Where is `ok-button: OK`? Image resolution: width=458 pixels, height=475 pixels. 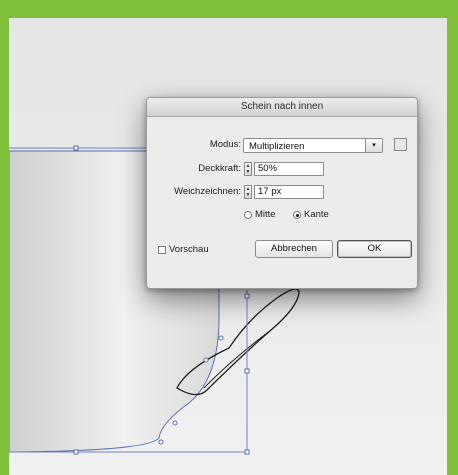
ok-button: OK is located at coordinates (374, 249).